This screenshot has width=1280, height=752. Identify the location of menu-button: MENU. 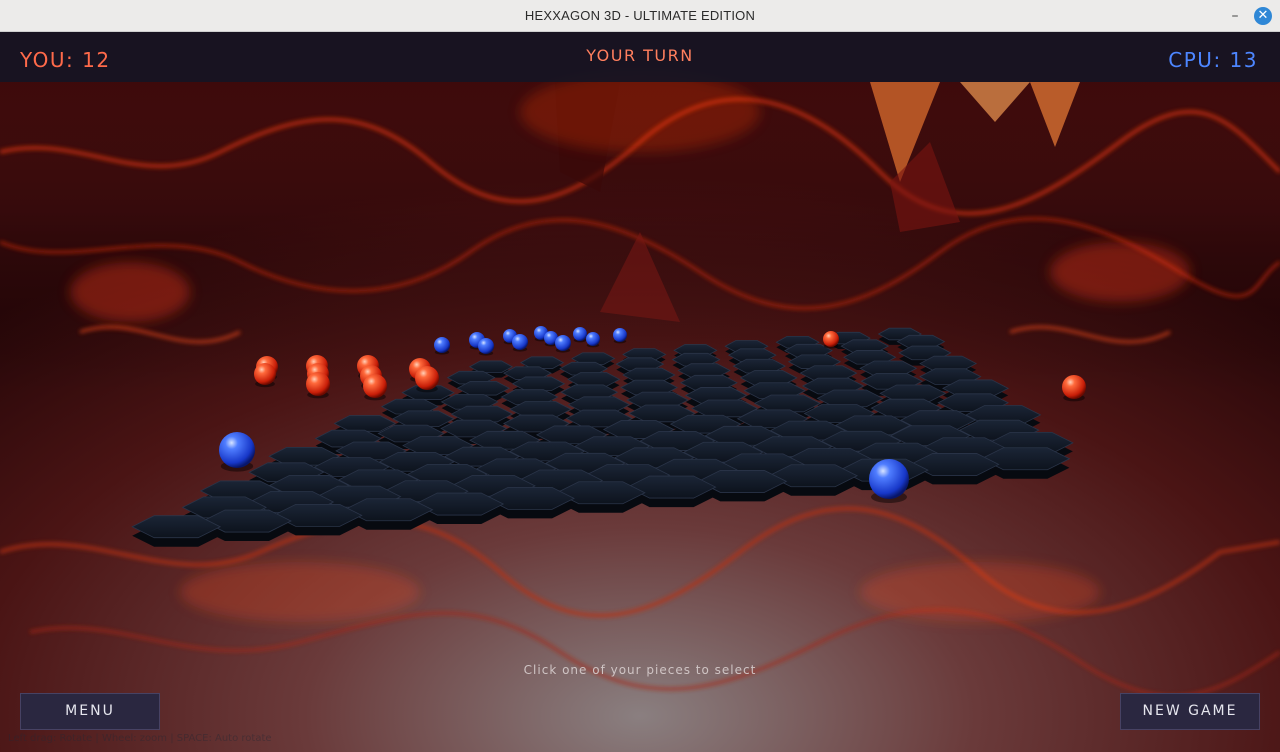
(90, 711).